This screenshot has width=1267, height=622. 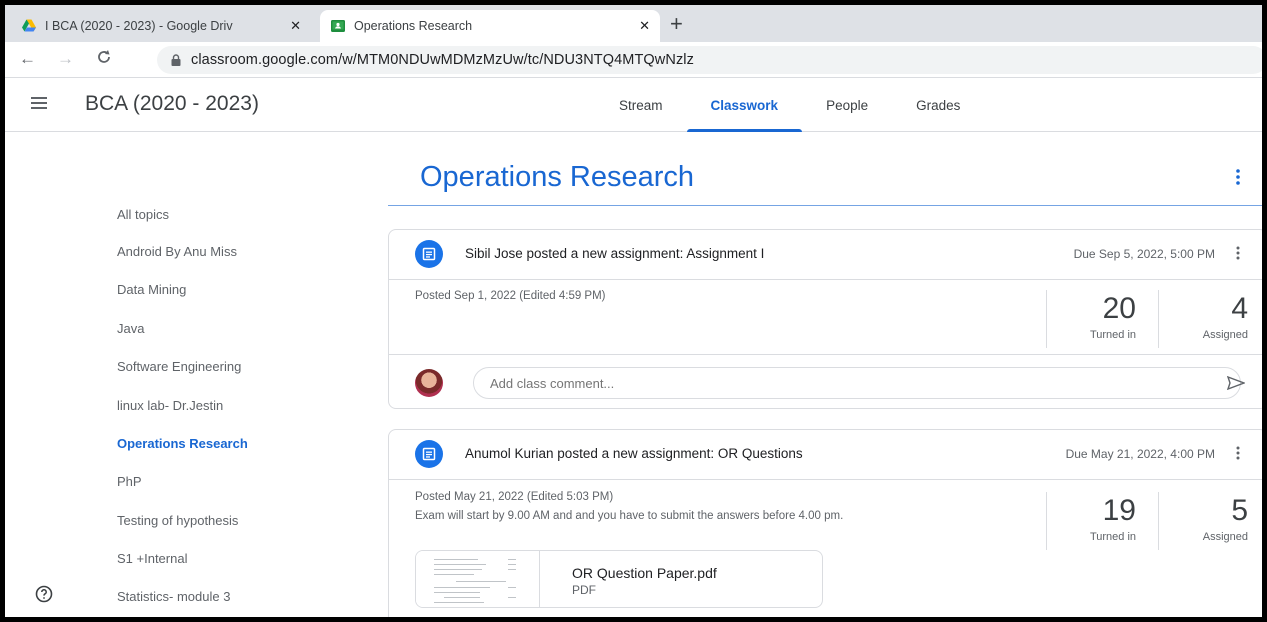 What do you see at coordinates (1208, 319) in the screenshot?
I see `assigned-count: 4 Assigned` at bounding box center [1208, 319].